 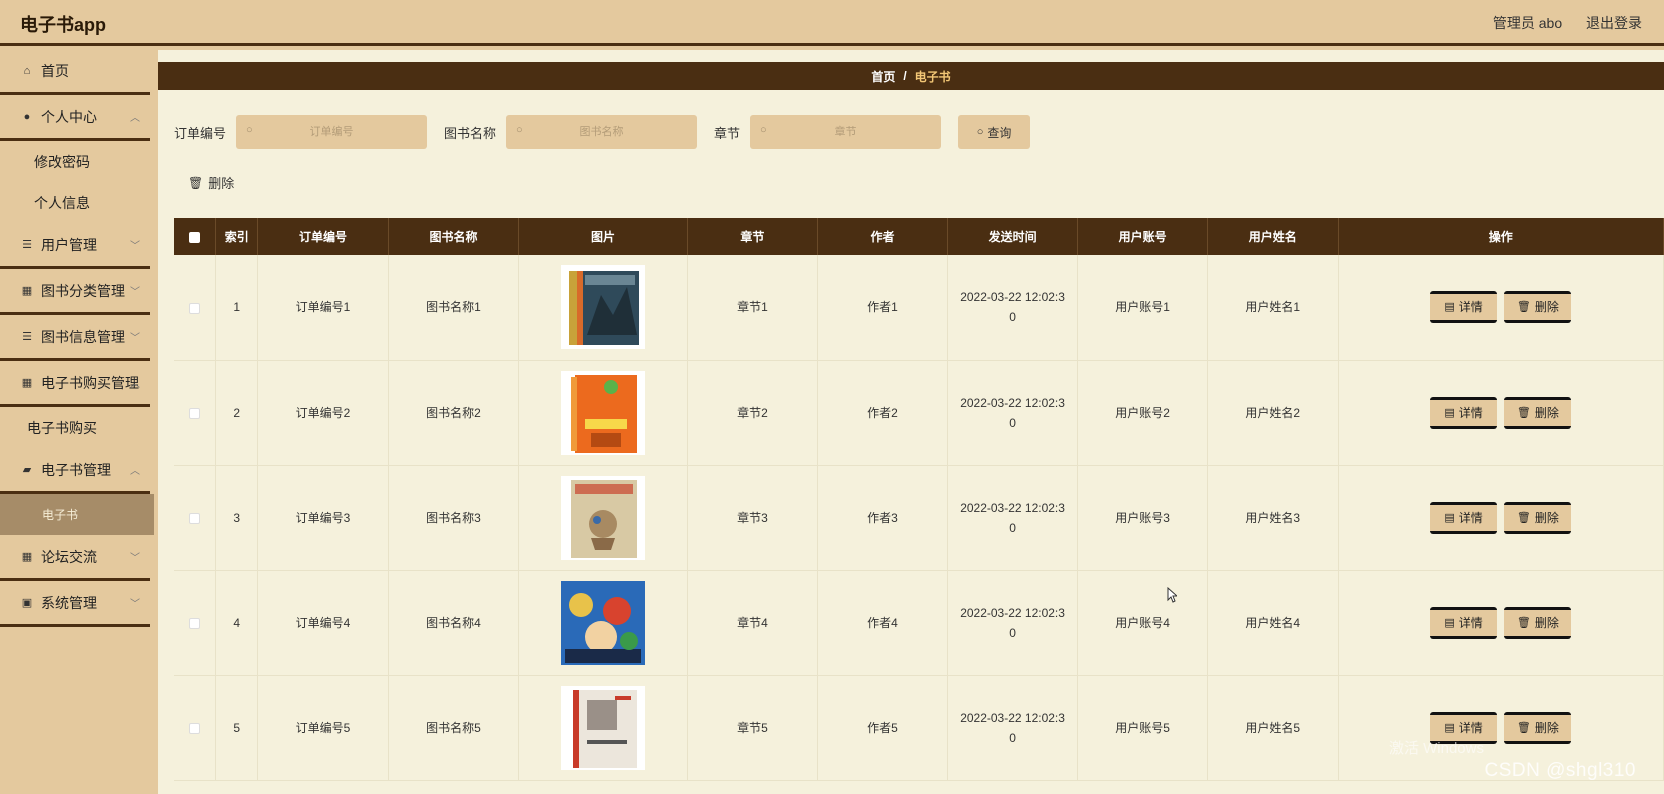 I want to click on chapter-label: 章节, so click(x=727, y=133).